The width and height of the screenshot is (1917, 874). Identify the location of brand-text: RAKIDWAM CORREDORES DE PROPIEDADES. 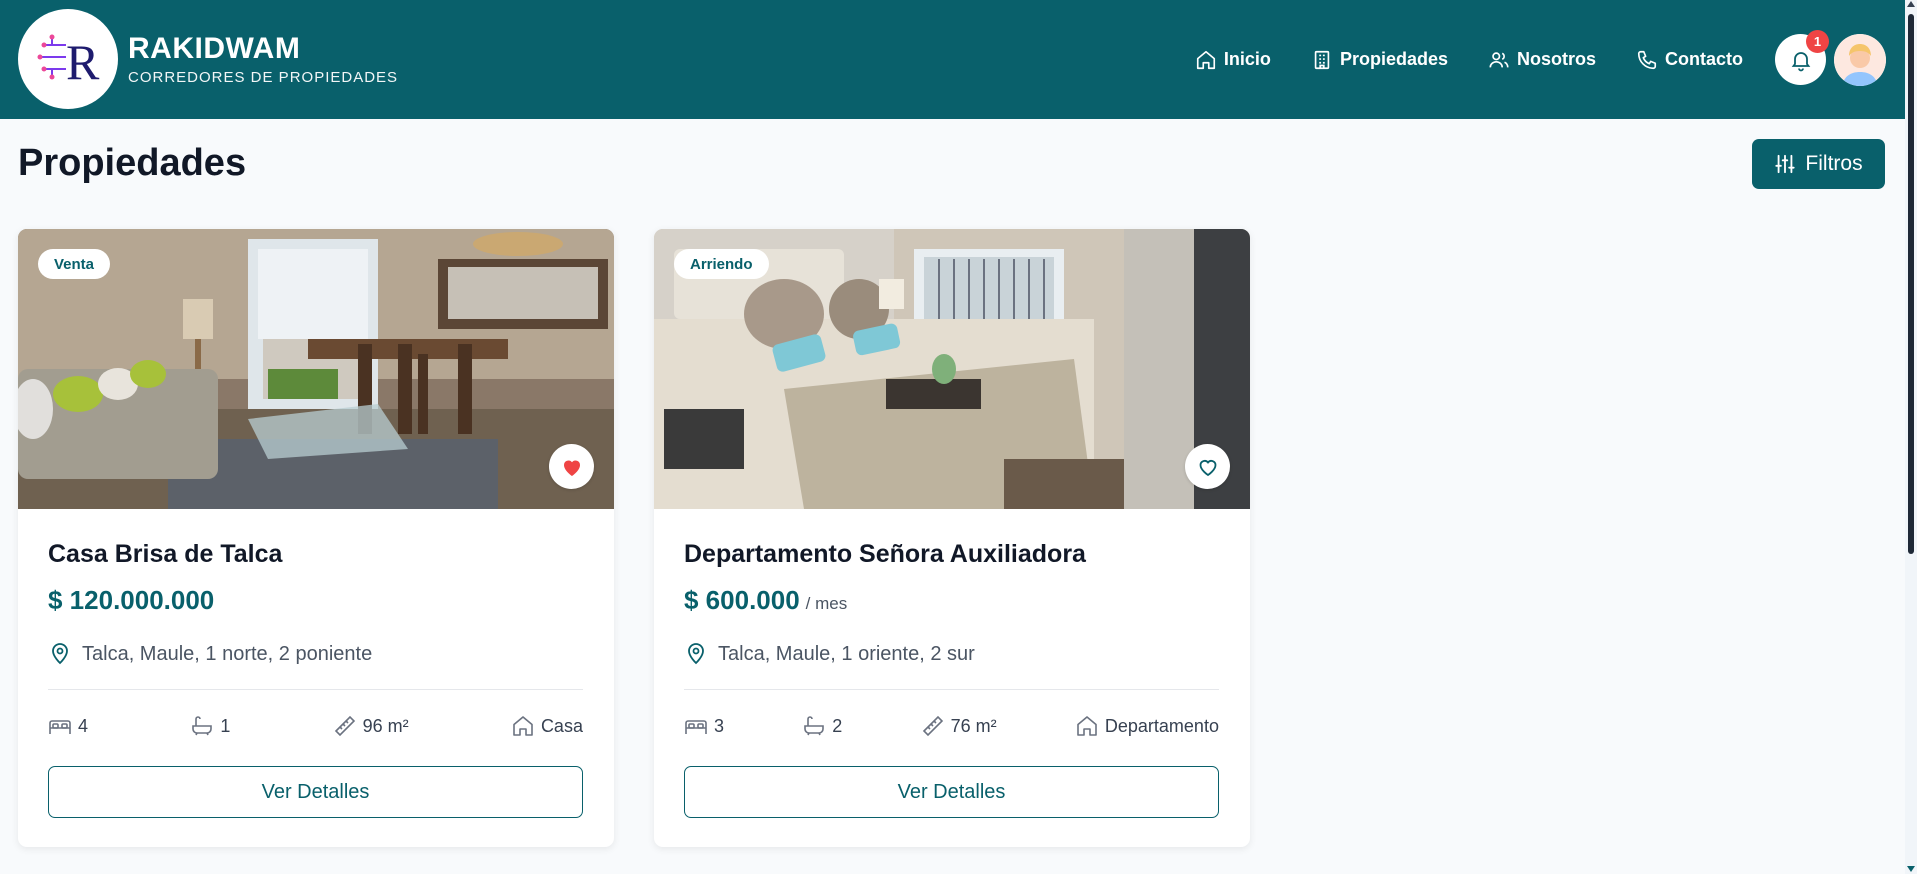
(263, 60).